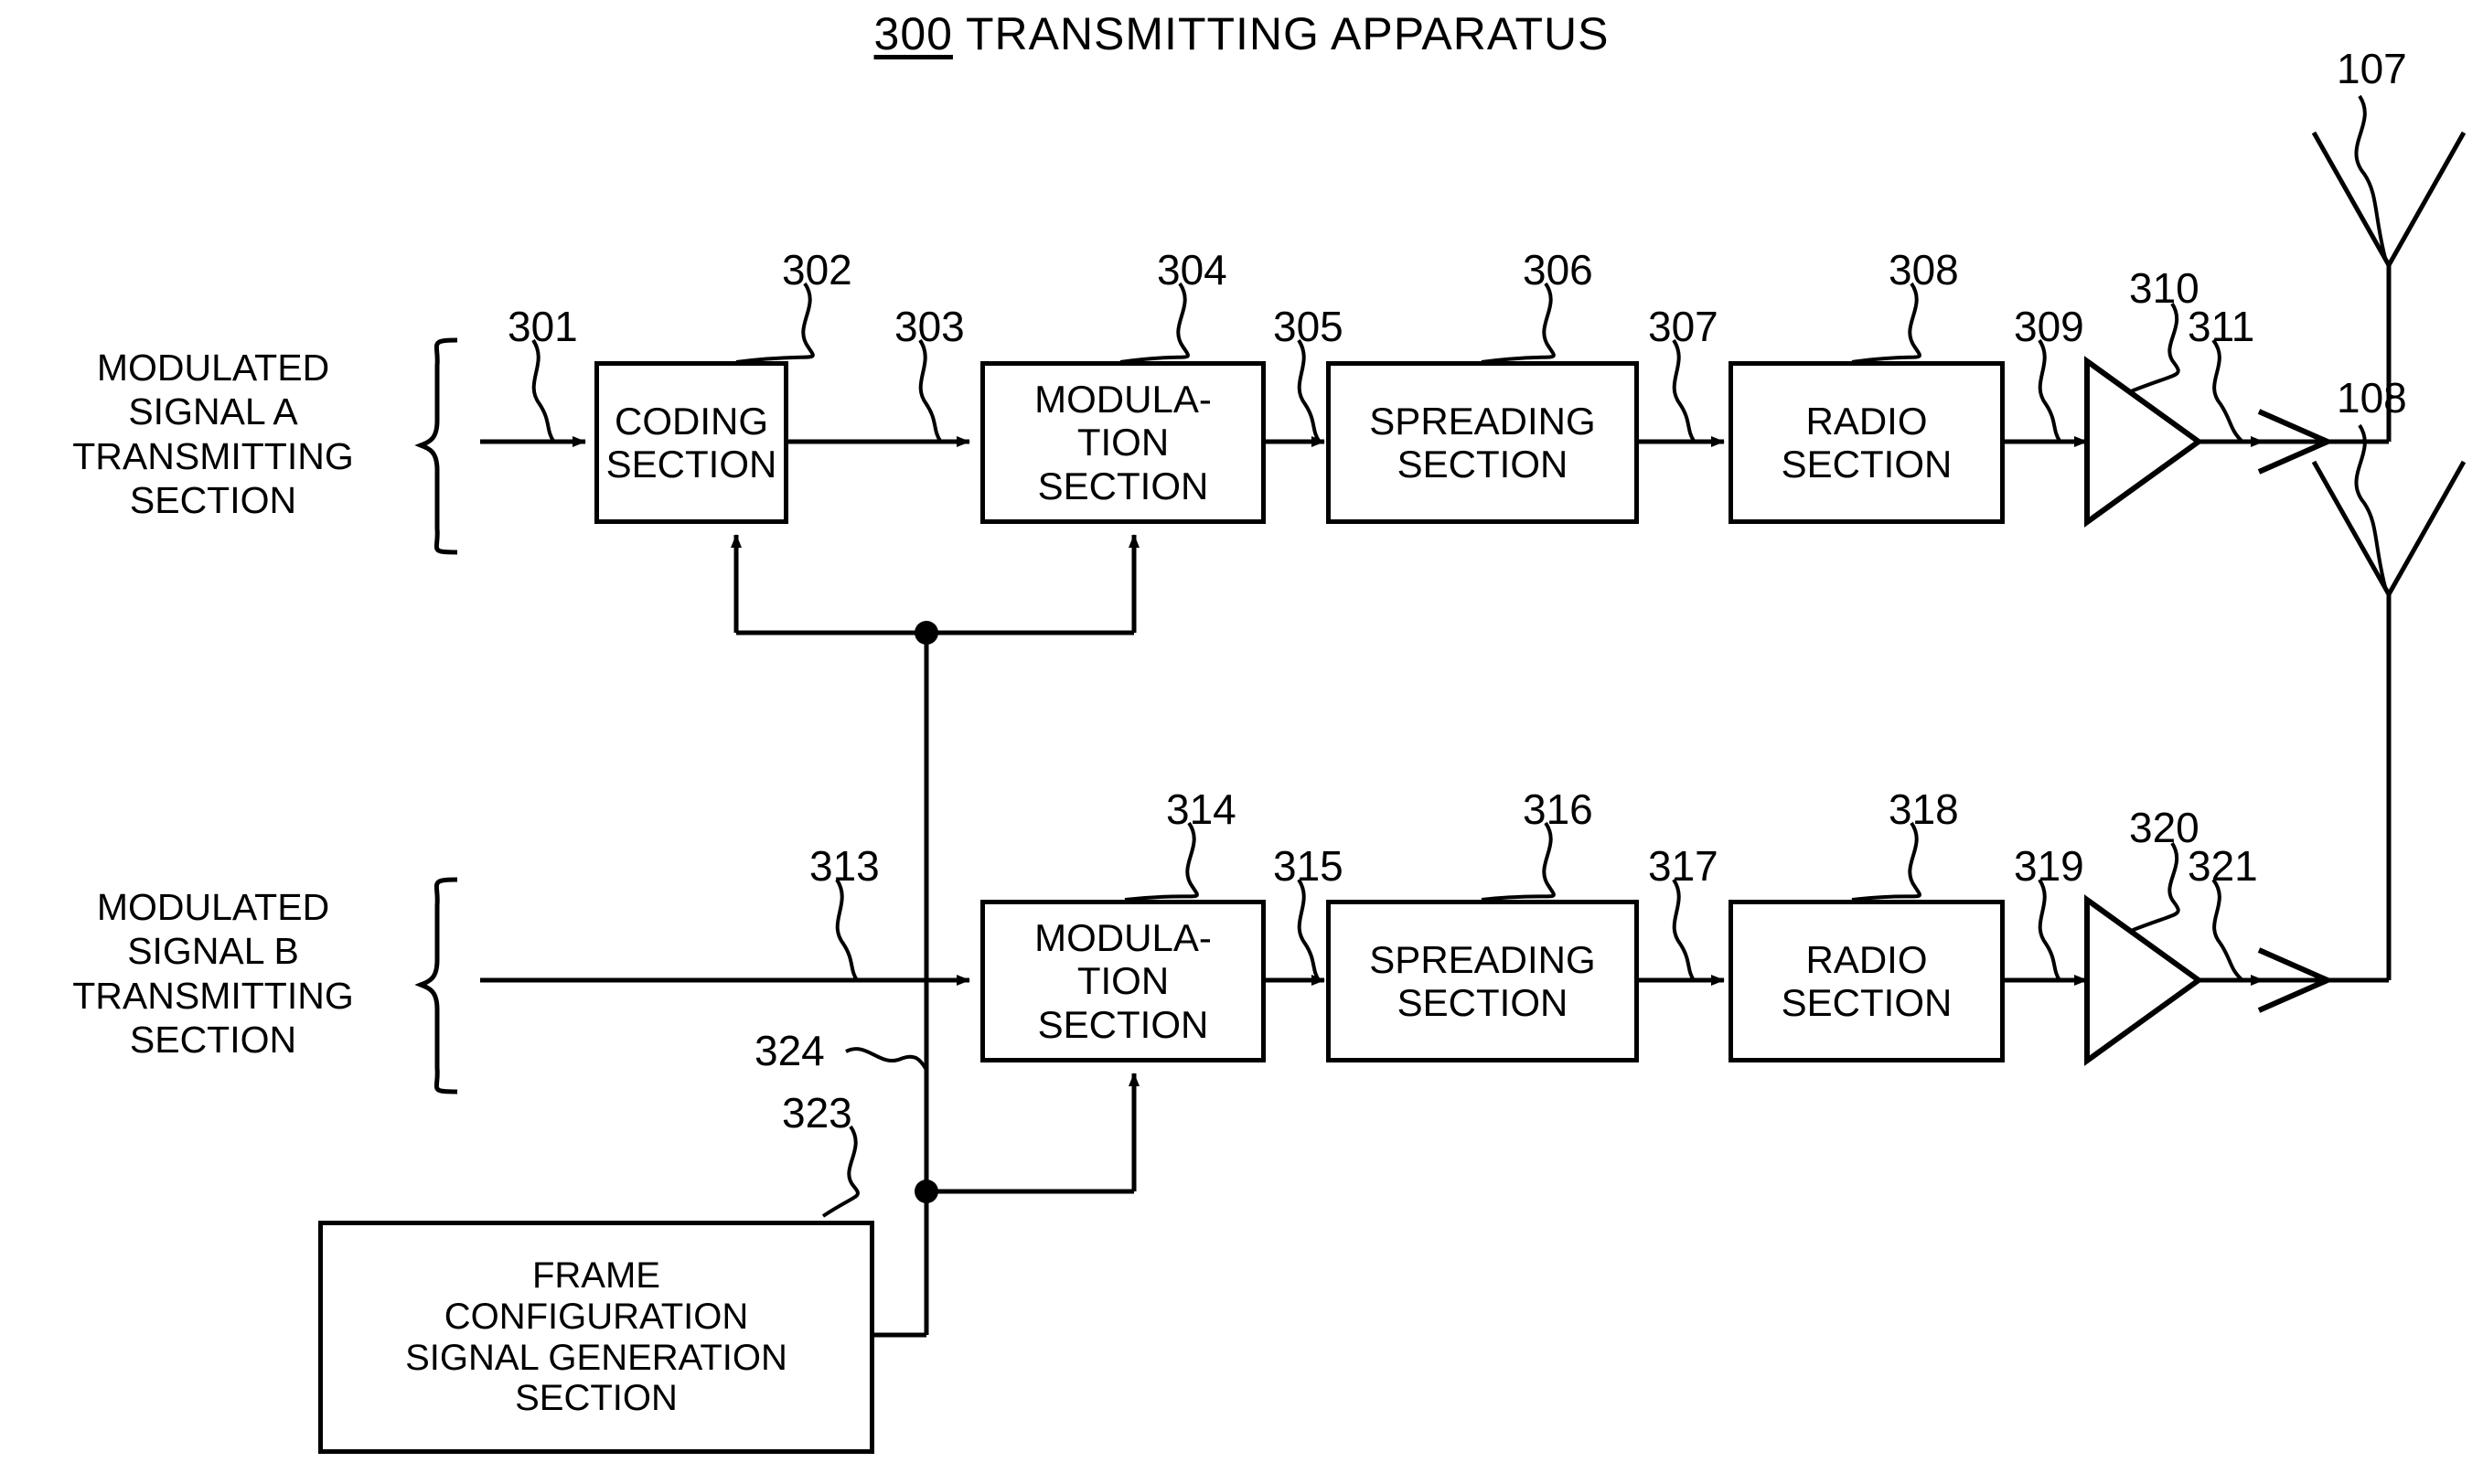 The image size is (2483, 1484). I want to click on antenna-108-right-arm, so click(2426, 528).